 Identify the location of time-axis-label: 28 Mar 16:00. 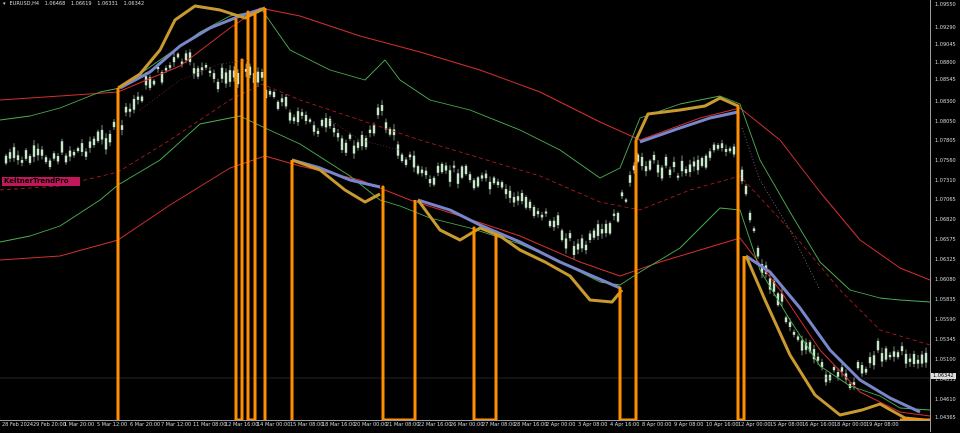
(531, 425).